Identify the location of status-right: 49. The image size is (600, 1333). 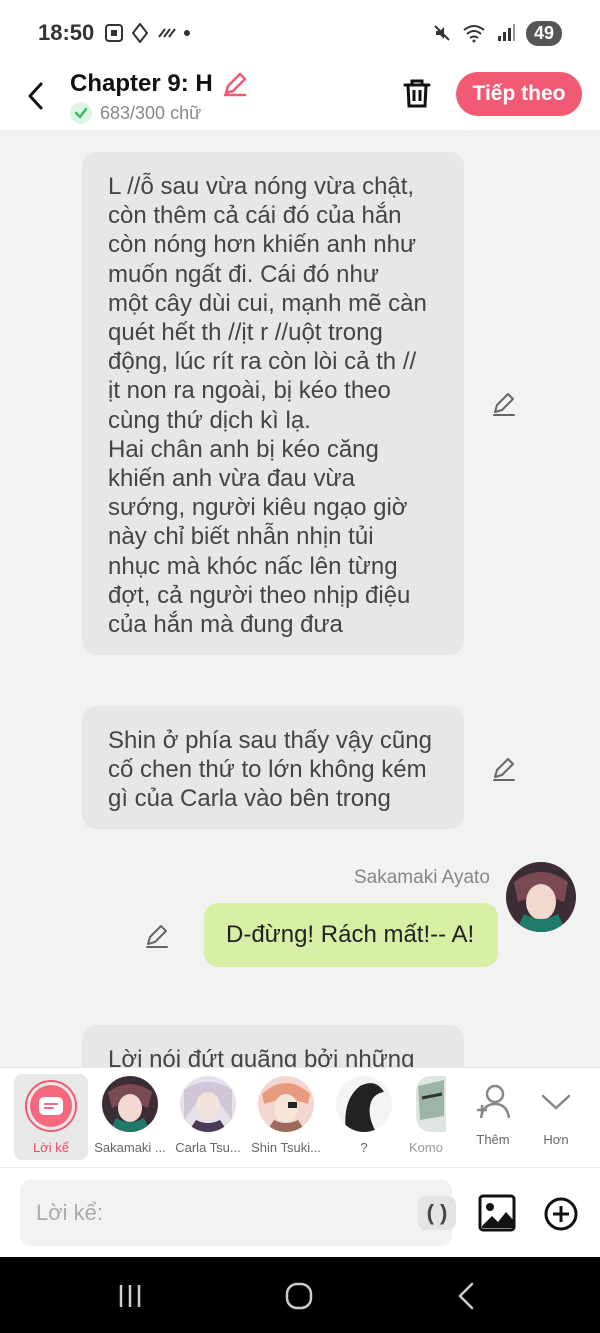
(497, 33).